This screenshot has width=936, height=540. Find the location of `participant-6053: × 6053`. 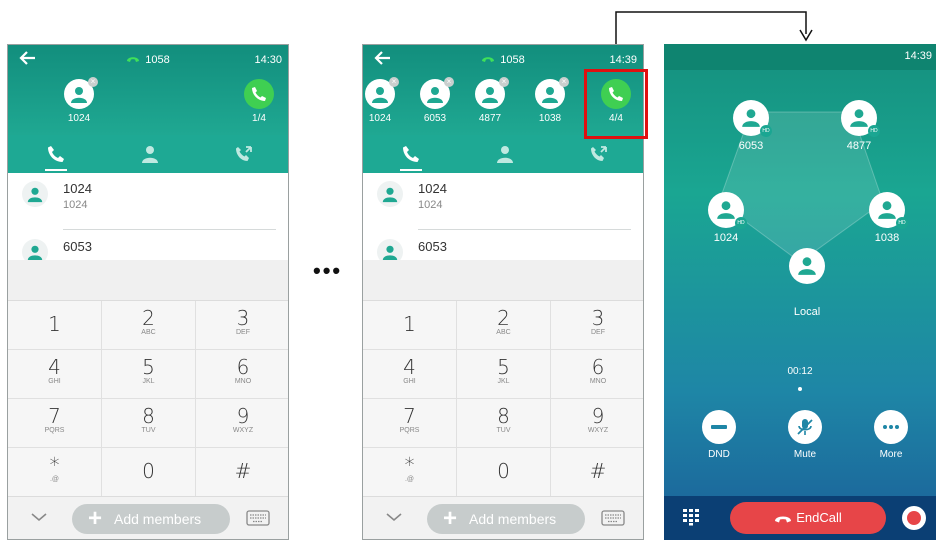

participant-6053: × 6053 is located at coordinates (435, 100).